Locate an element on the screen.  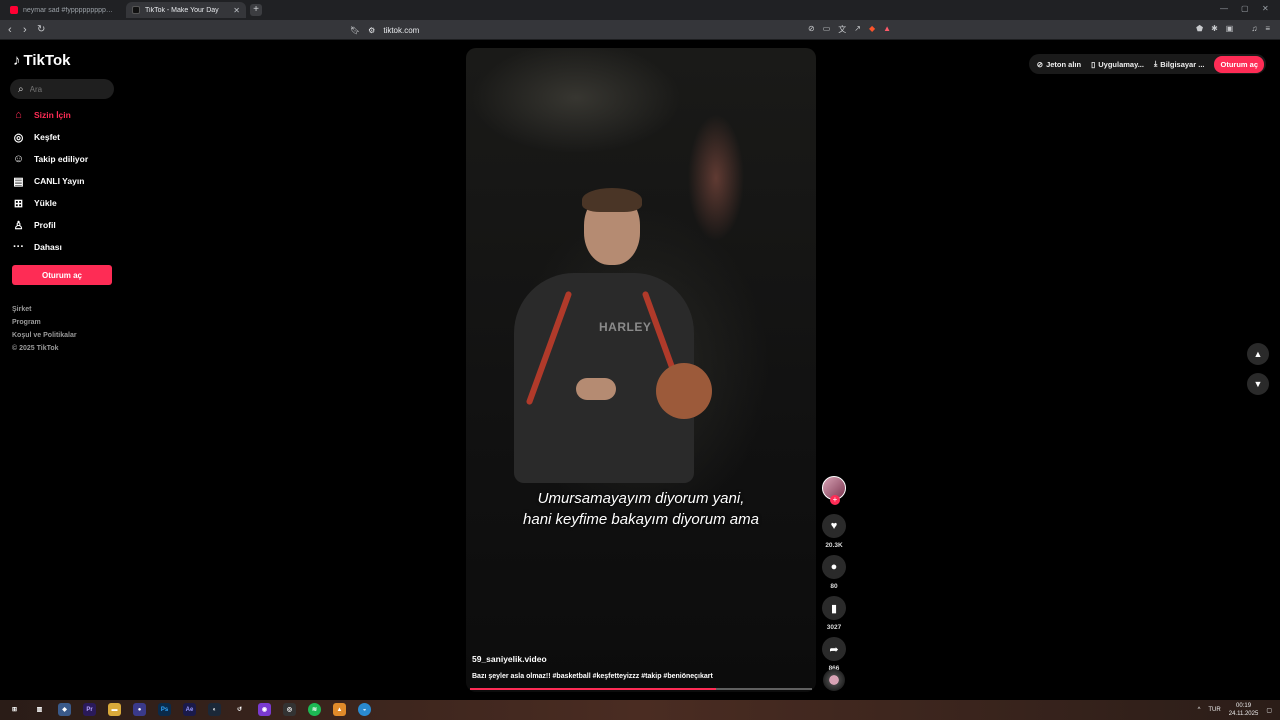
following-icon: ☺ is located at coordinates (18, 159).